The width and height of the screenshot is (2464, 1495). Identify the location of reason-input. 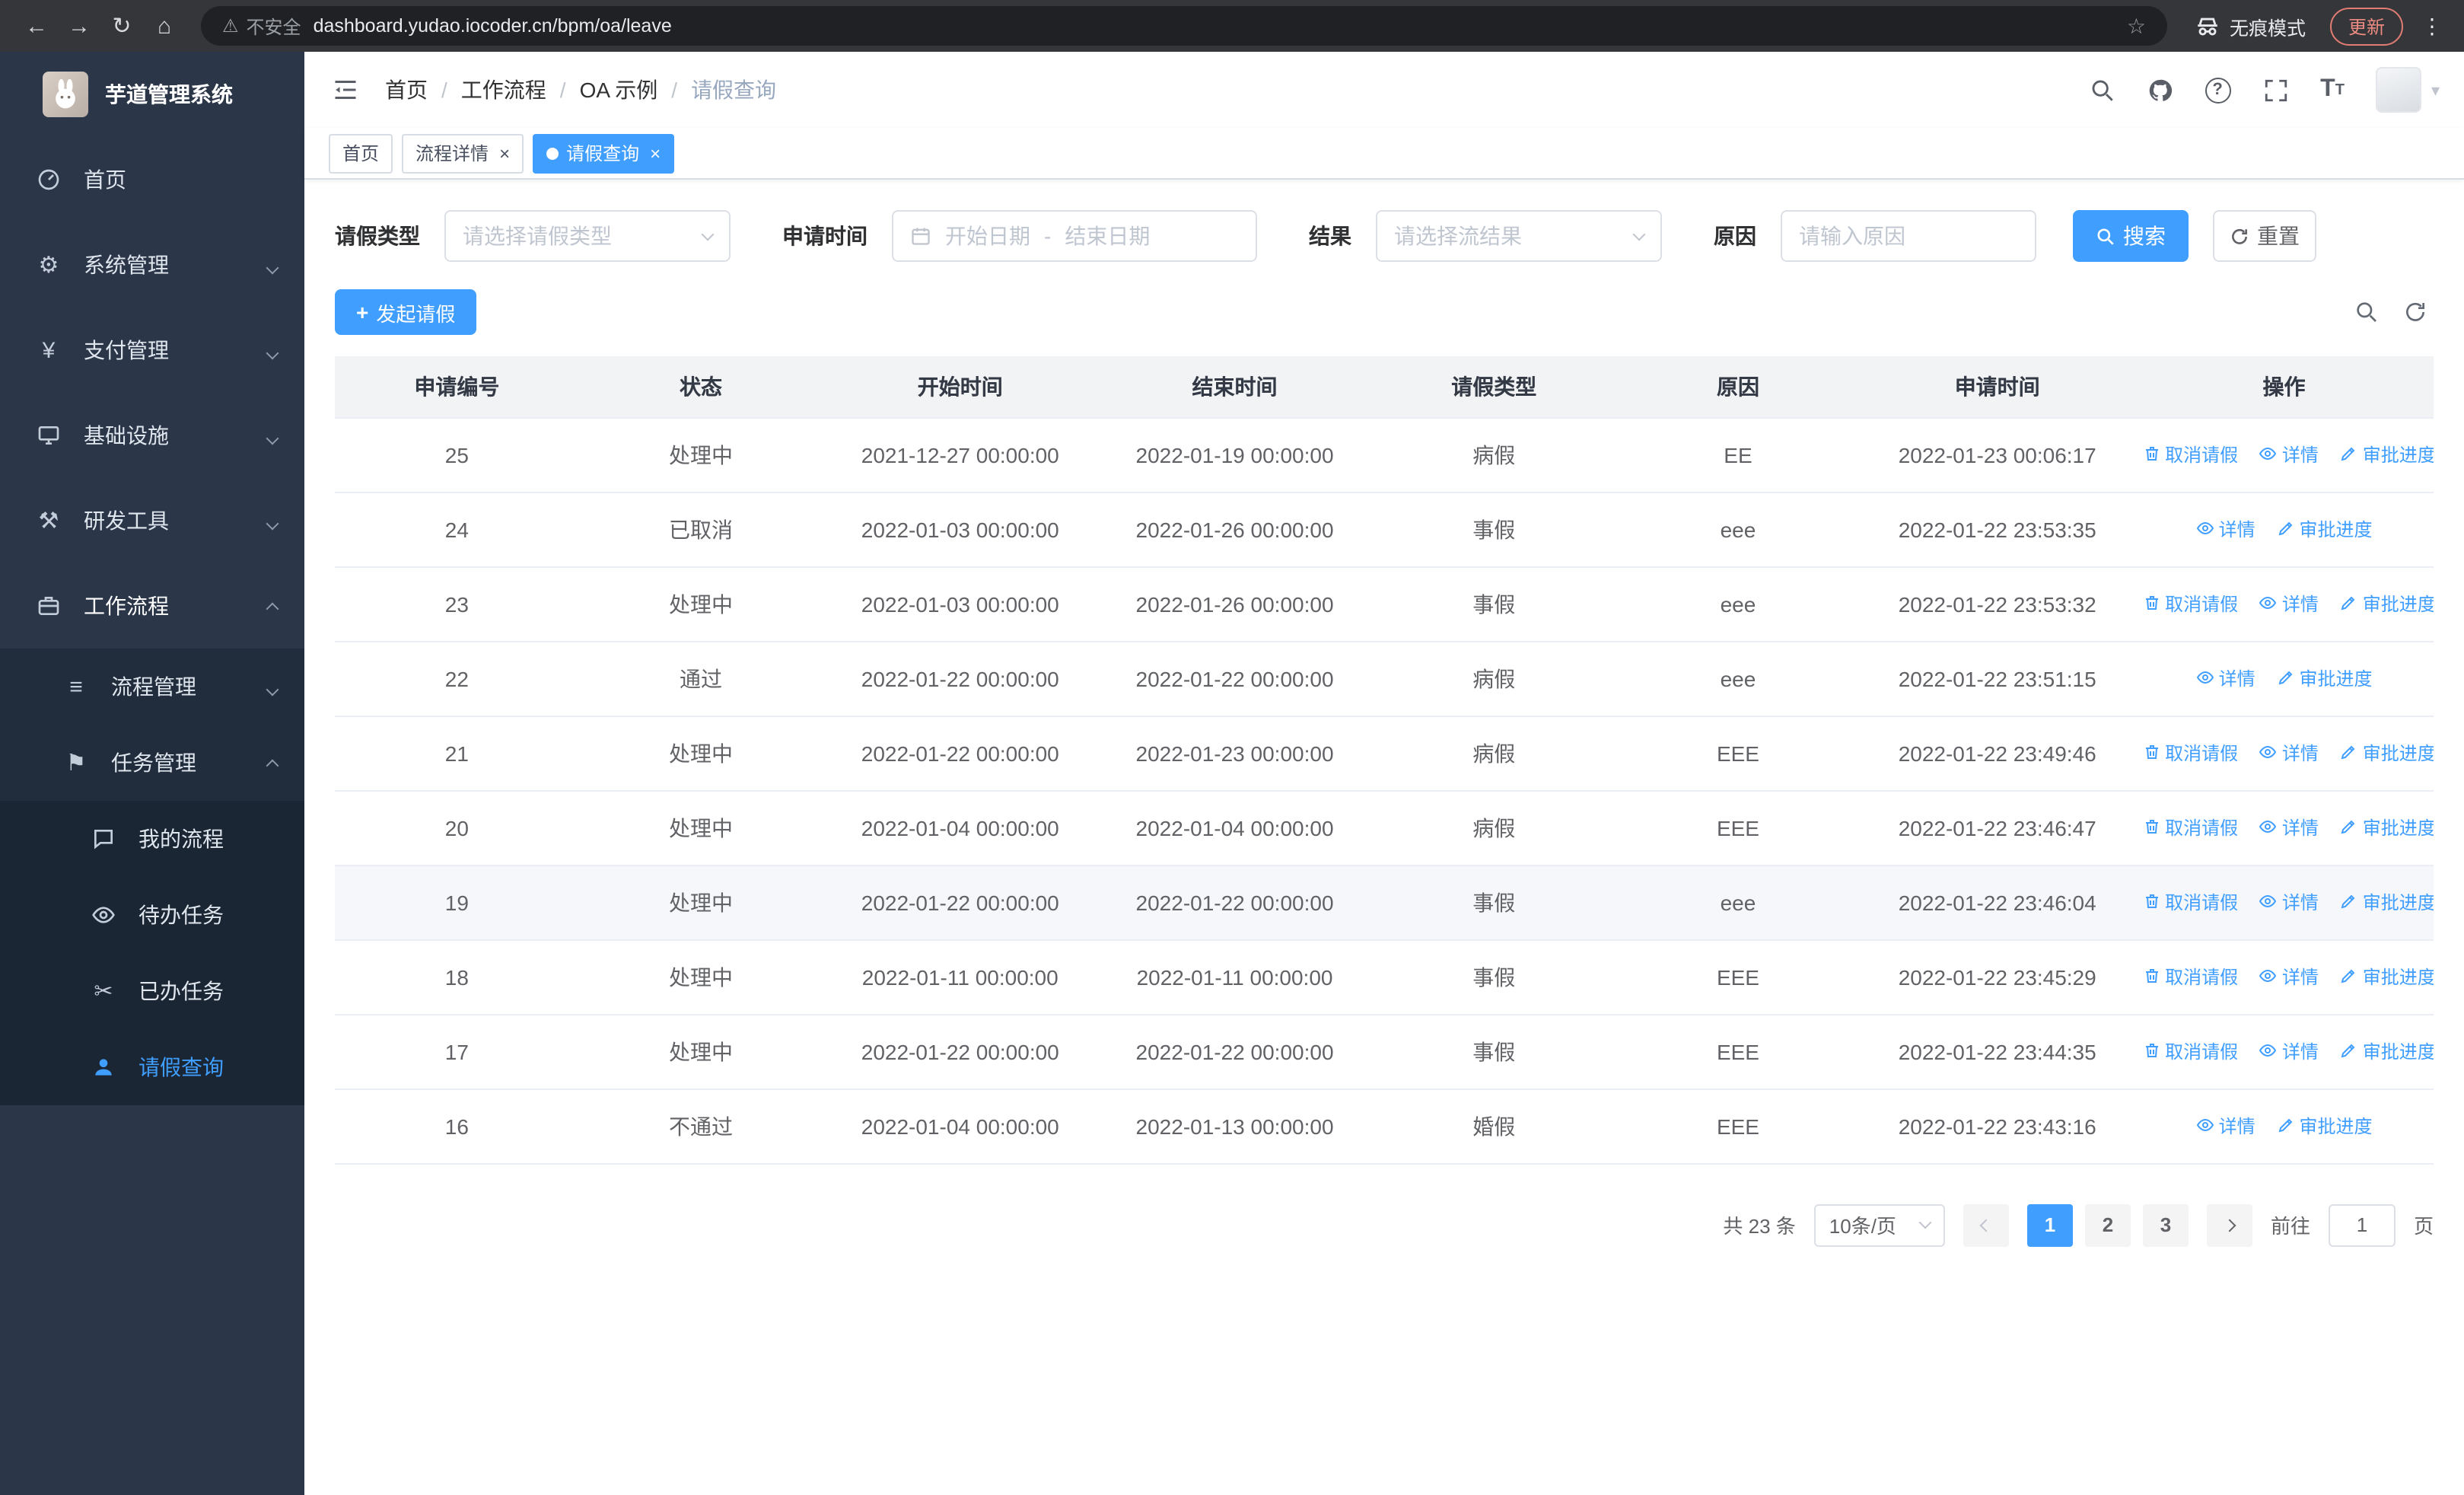
(1908, 236).